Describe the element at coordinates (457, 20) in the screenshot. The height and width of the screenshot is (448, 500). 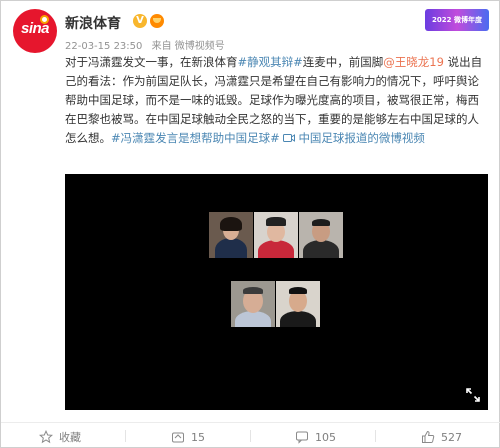
I see `annual-banner: 2022 微博年度` at that location.